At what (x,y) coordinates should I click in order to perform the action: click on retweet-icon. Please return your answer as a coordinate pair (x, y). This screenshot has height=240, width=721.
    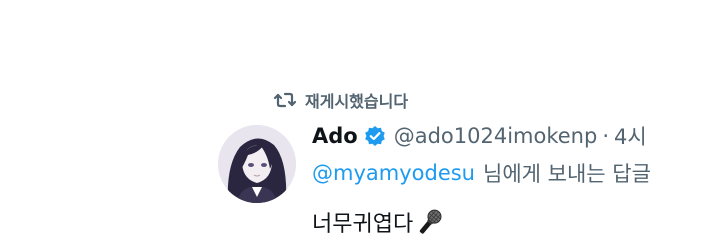
    Looking at the image, I should click on (285, 100).